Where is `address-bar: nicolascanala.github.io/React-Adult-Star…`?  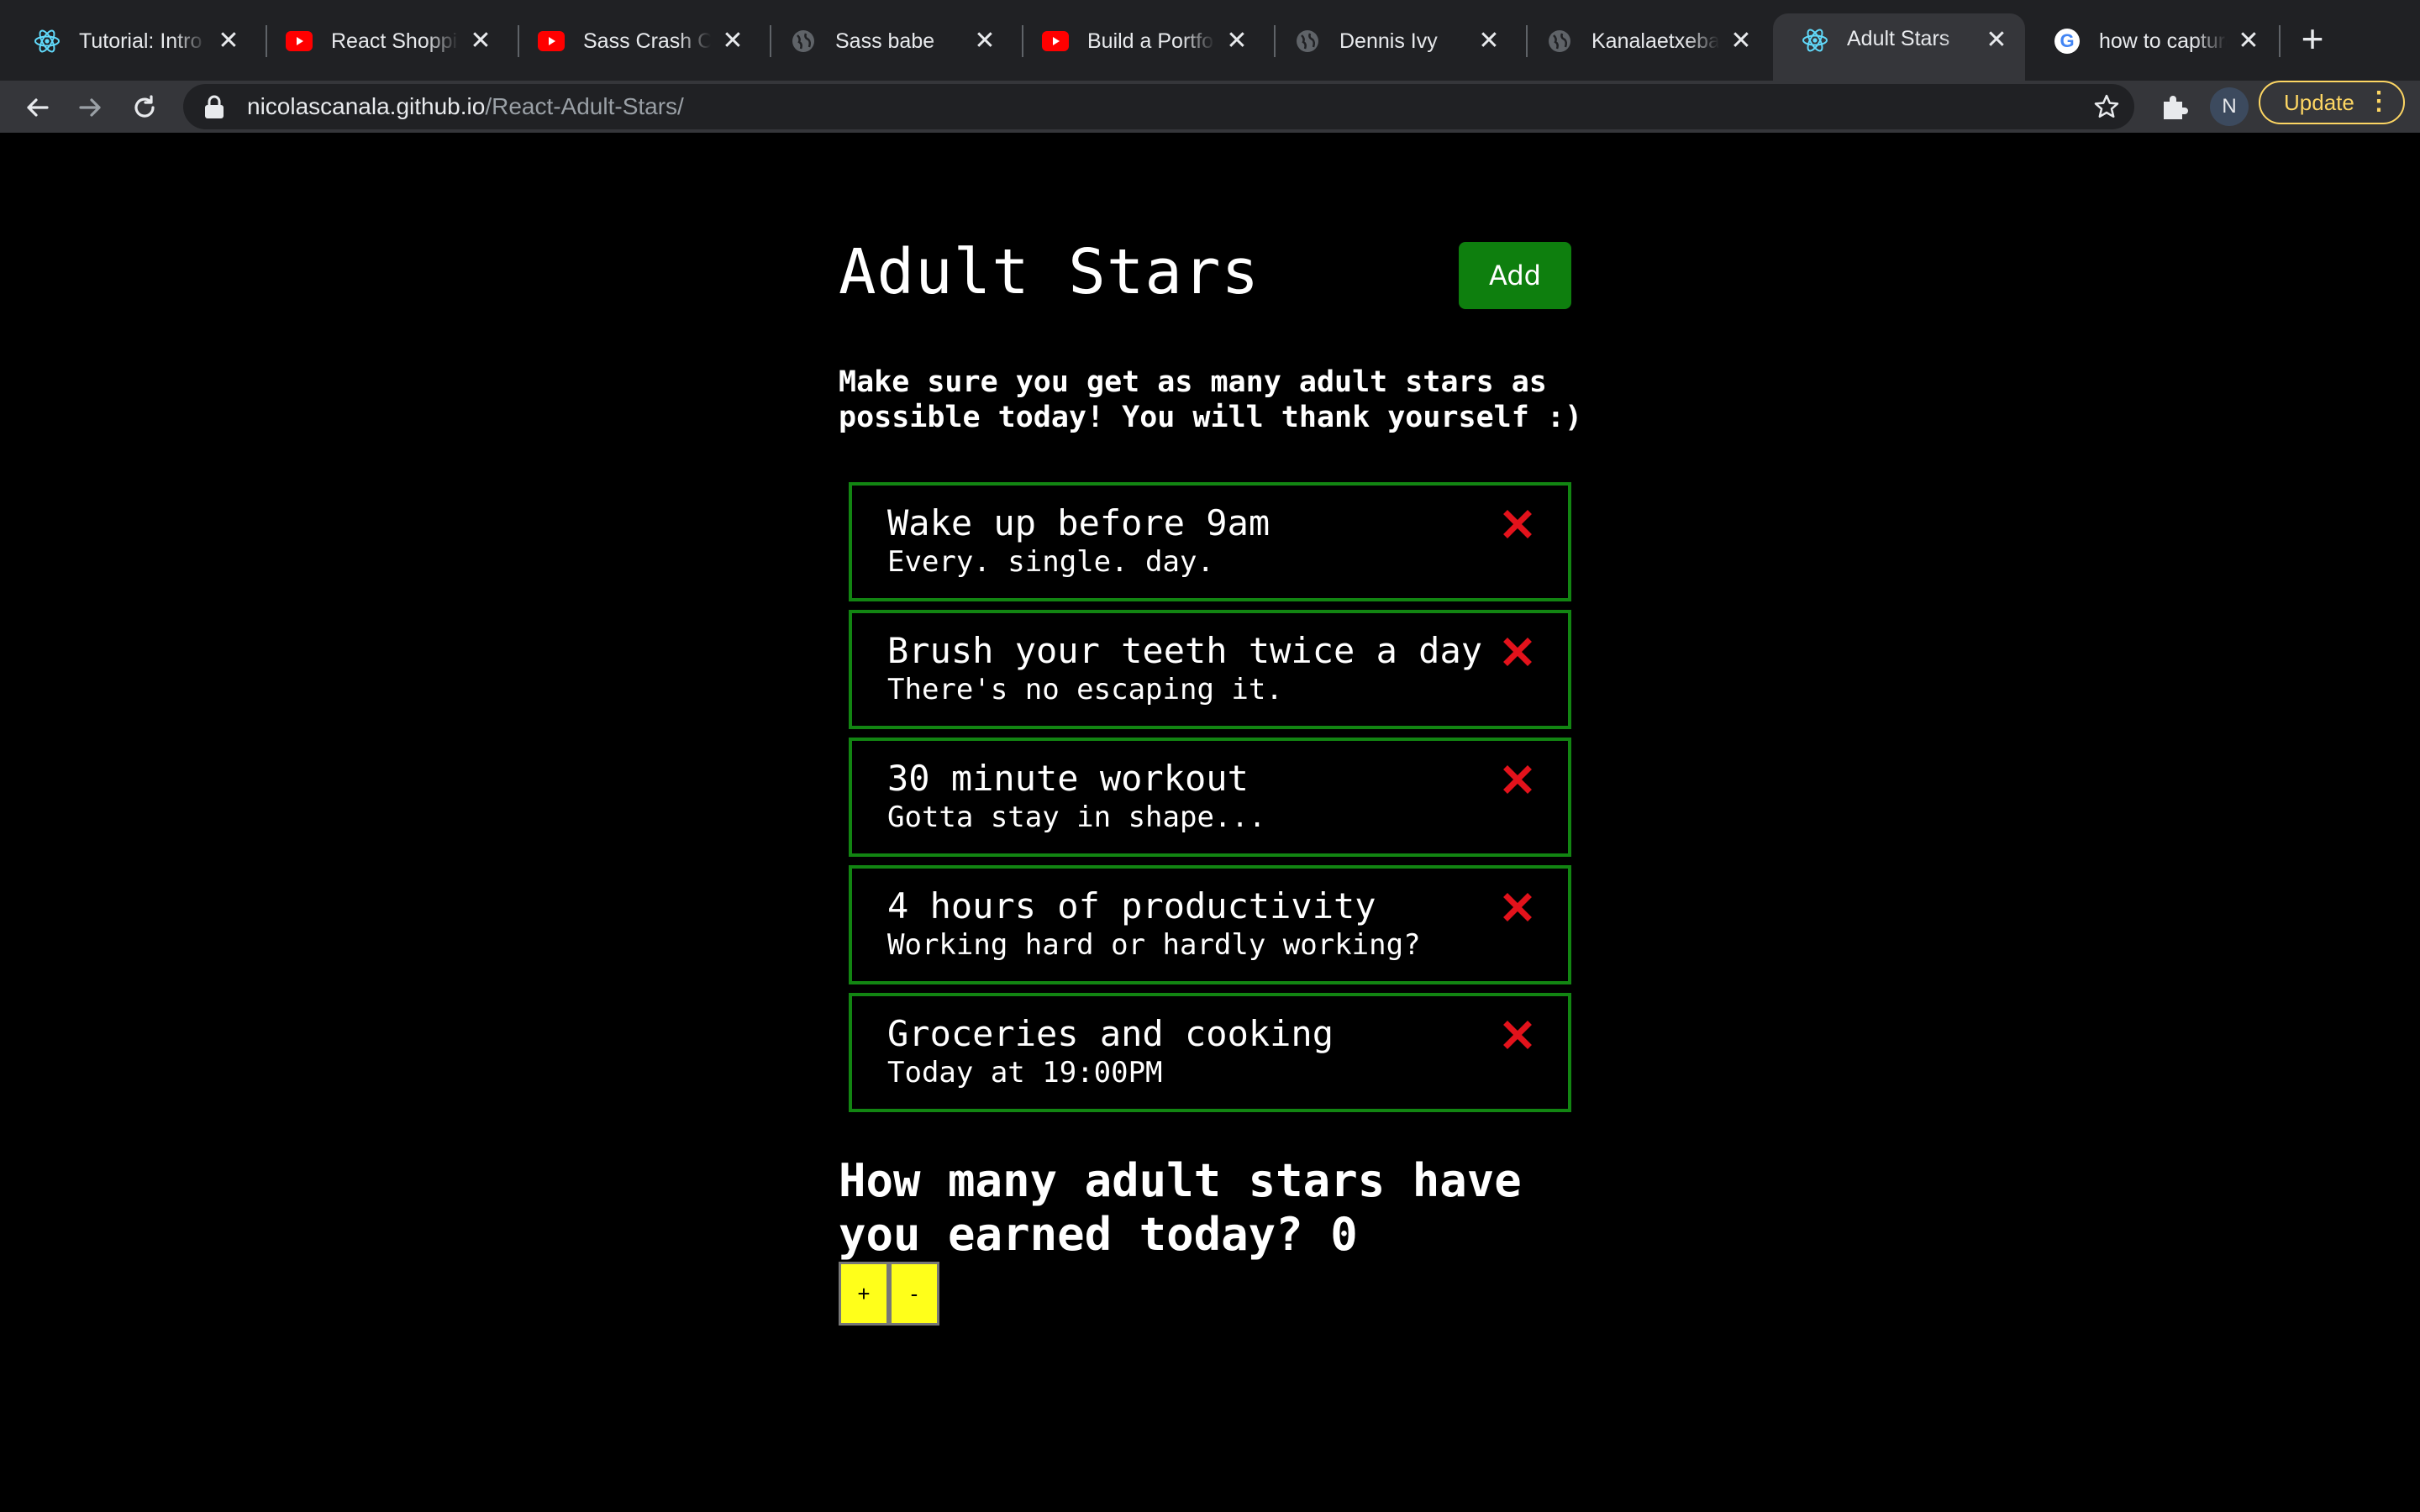
address-bar: nicolascanala.github.io/React-Adult-Star… is located at coordinates (1158, 106).